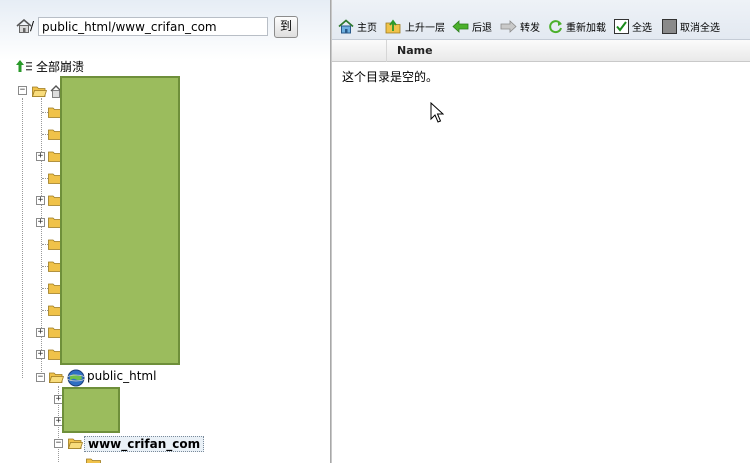 The height and width of the screenshot is (463, 750). What do you see at coordinates (359, 51) in the screenshot?
I see `checkbox-column-header` at bounding box center [359, 51].